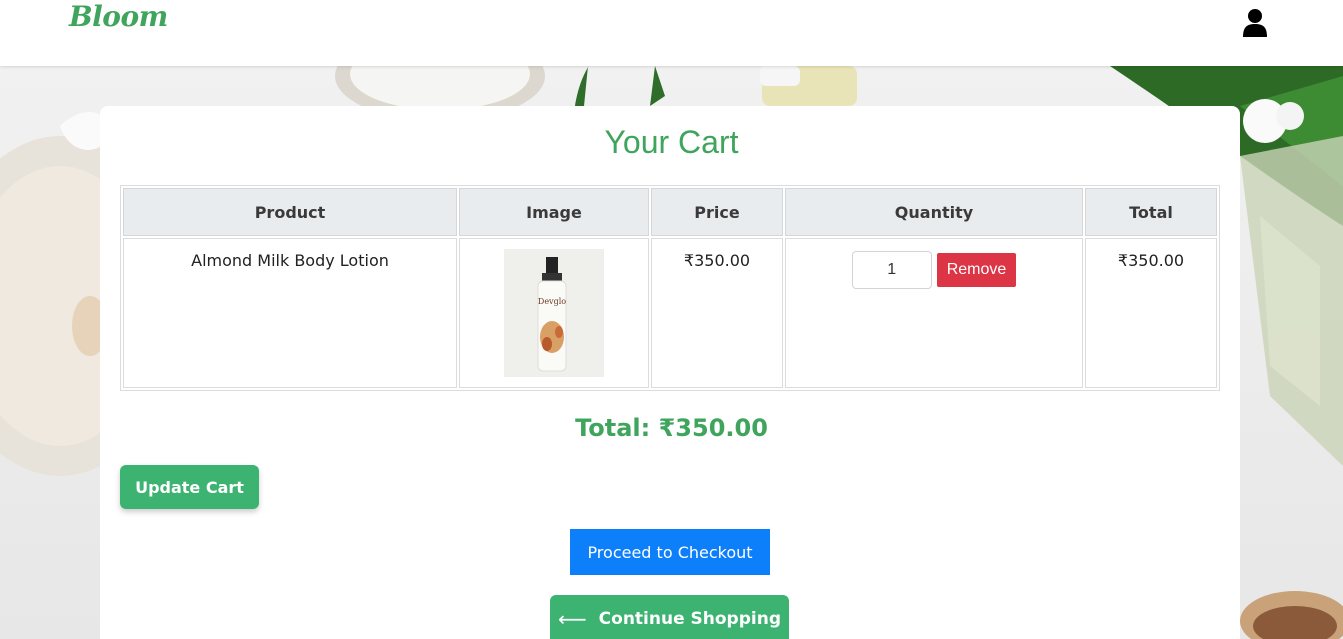 This screenshot has height=639, width=1343. I want to click on cart-grand-total: Total: ₹350.00, so click(671, 428).